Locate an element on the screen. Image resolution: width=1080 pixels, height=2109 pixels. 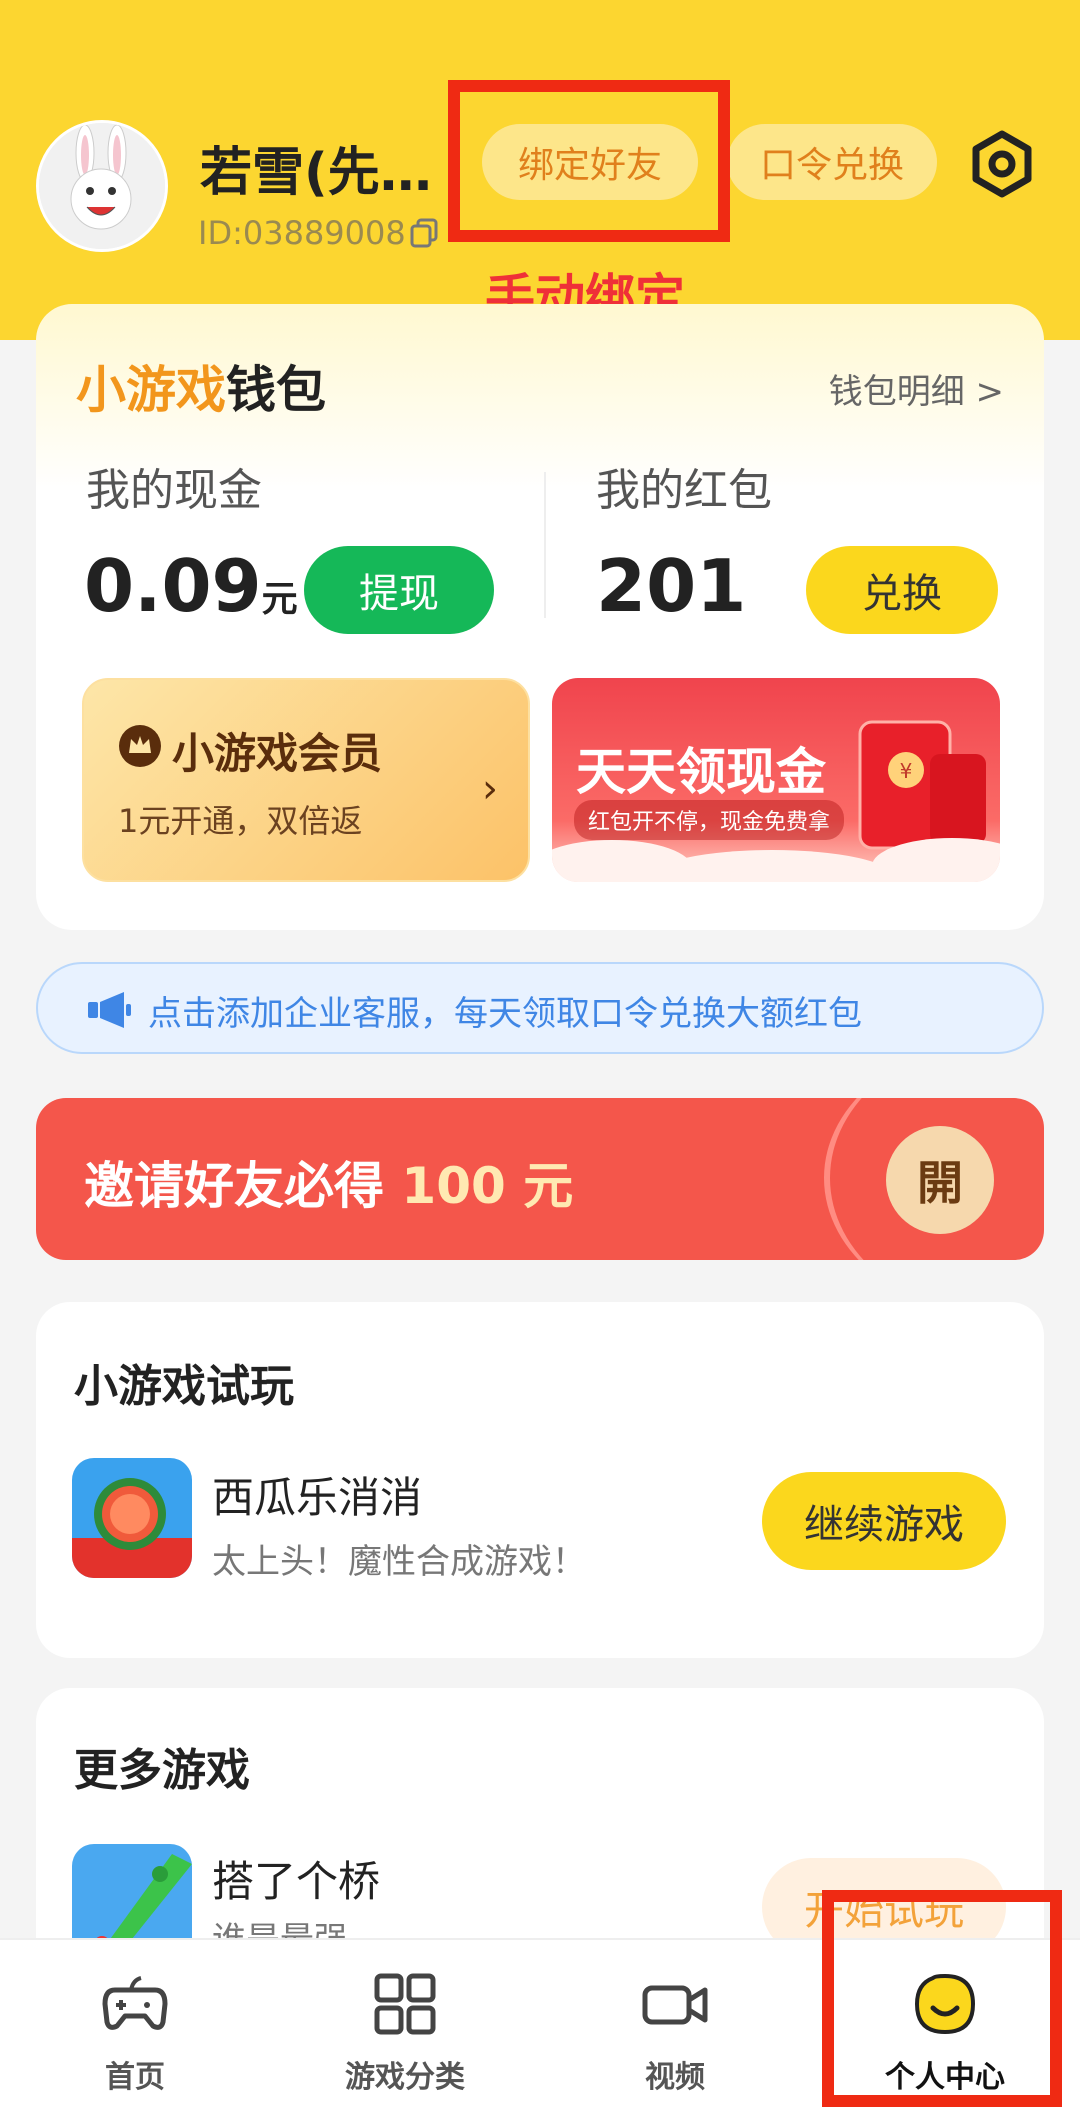
tab-home: 首页 is located at coordinates (135, 2024).